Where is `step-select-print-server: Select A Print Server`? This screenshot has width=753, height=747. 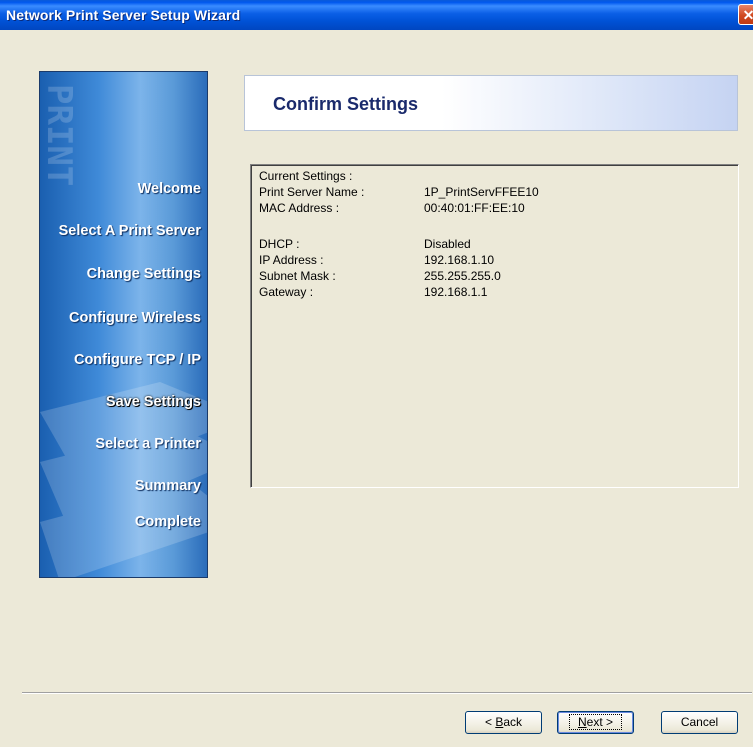
step-select-print-server: Select A Print Server is located at coordinates (129, 231).